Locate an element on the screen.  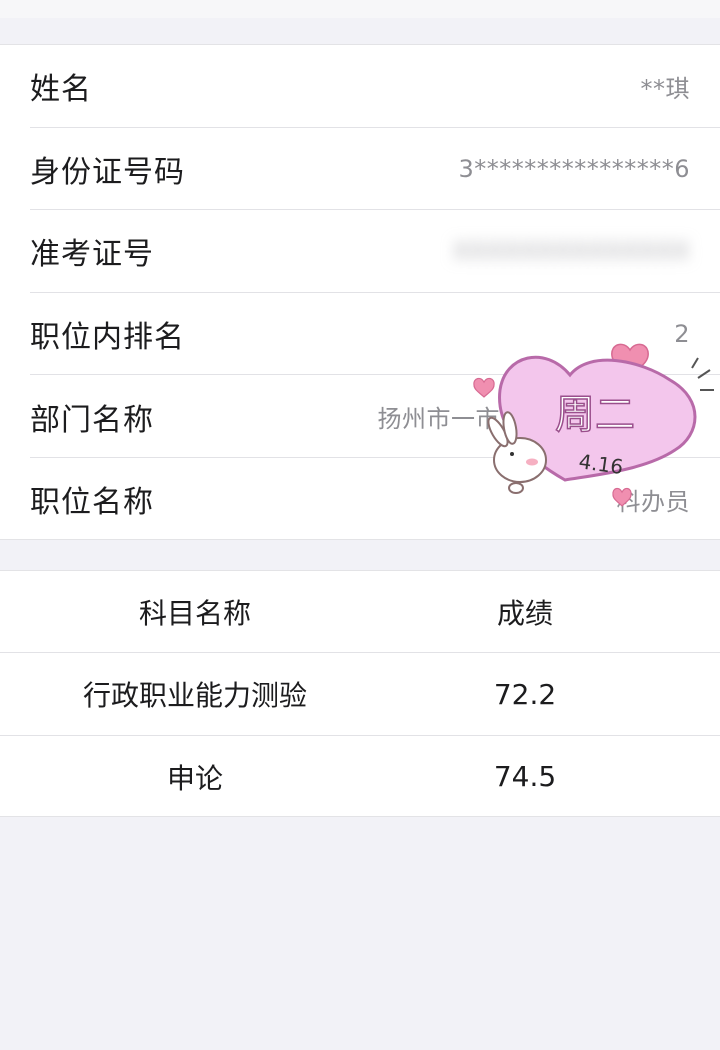
table-row: 行政职业能力测验 72.2 is located at coordinates (360, 694).